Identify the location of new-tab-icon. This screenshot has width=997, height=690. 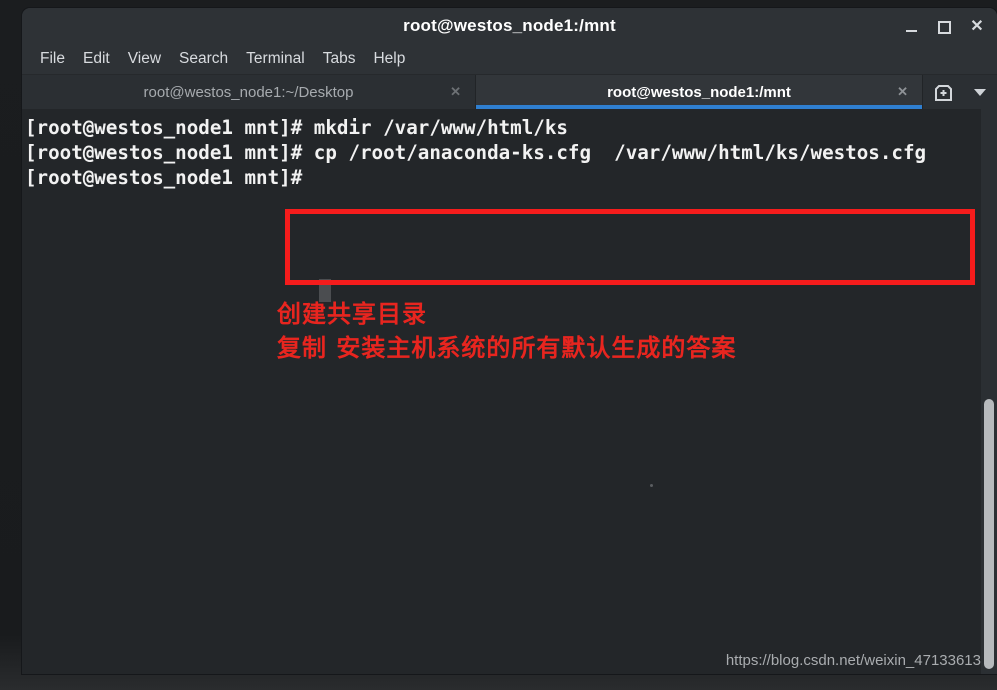
(943, 92).